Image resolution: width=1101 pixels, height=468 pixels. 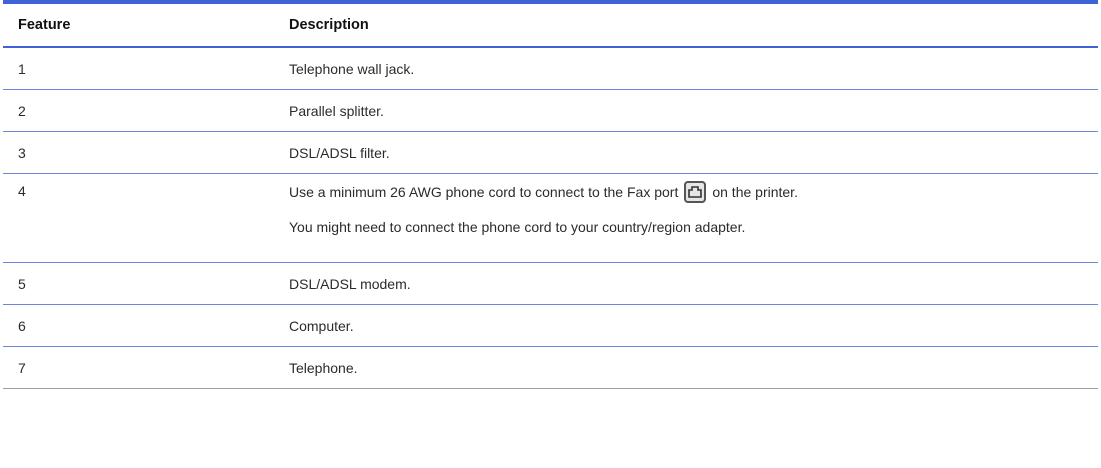 I want to click on table-row: 5 DSL/ADSL modem., so click(x=550, y=284).